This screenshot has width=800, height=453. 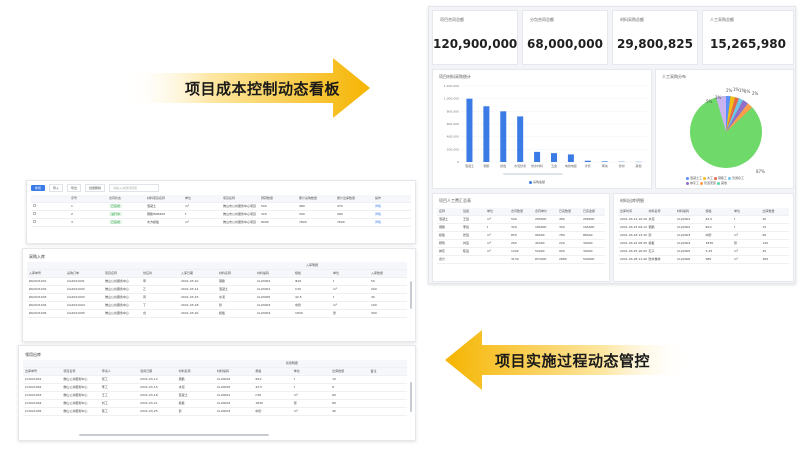 I want to click on table-cell: 1830, so click(x=272, y=403).